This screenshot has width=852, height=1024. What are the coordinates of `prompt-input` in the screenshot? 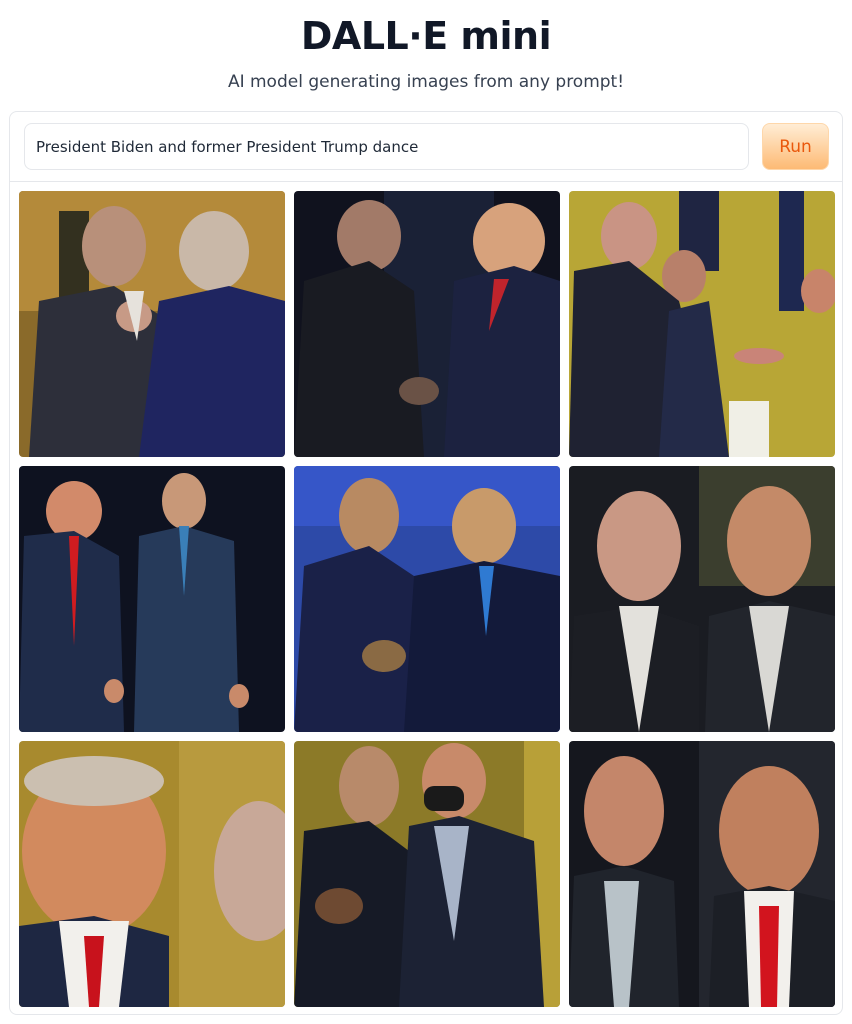 It's located at (386, 146).